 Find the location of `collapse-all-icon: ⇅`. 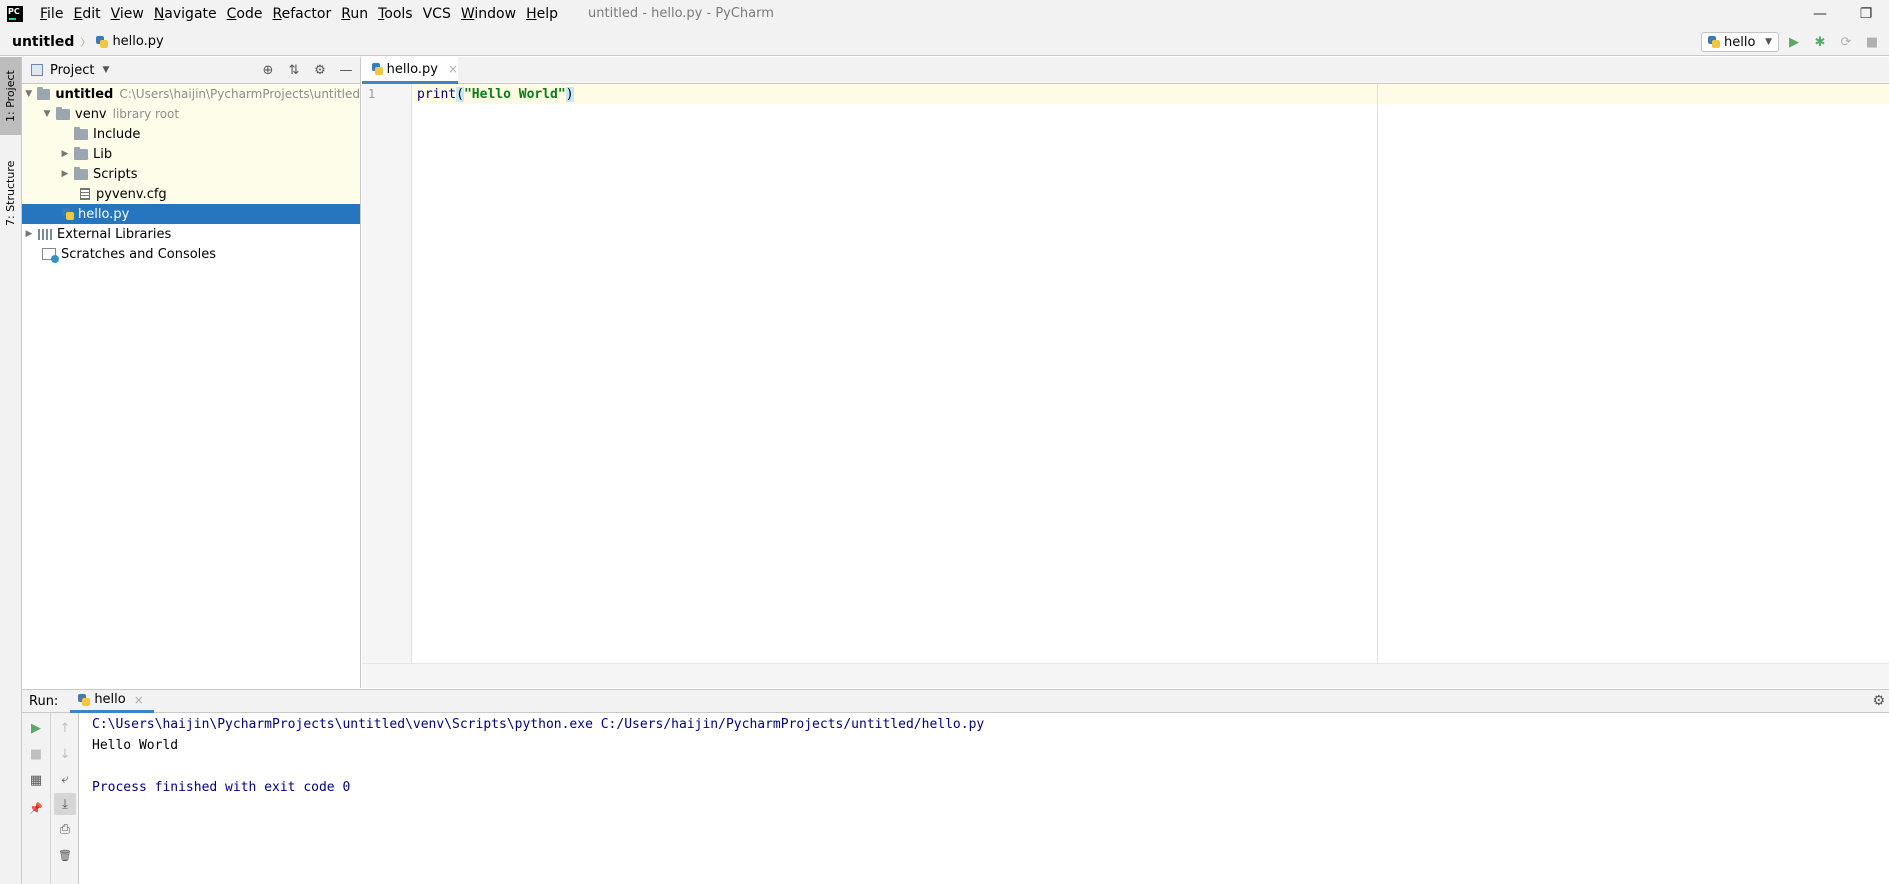

collapse-all-icon: ⇅ is located at coordinates (294, 71).